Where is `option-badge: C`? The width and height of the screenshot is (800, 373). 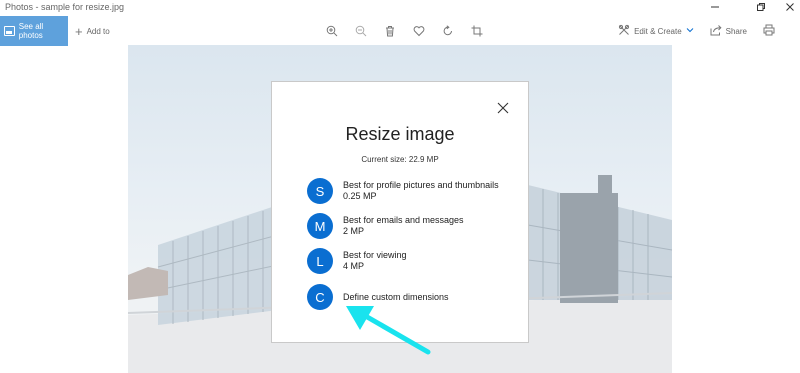
option-badge: C is located at coordinates (320, 297).